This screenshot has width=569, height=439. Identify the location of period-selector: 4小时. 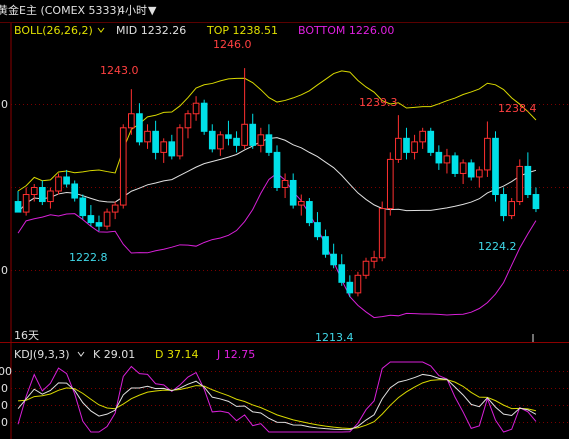
(132, 10).